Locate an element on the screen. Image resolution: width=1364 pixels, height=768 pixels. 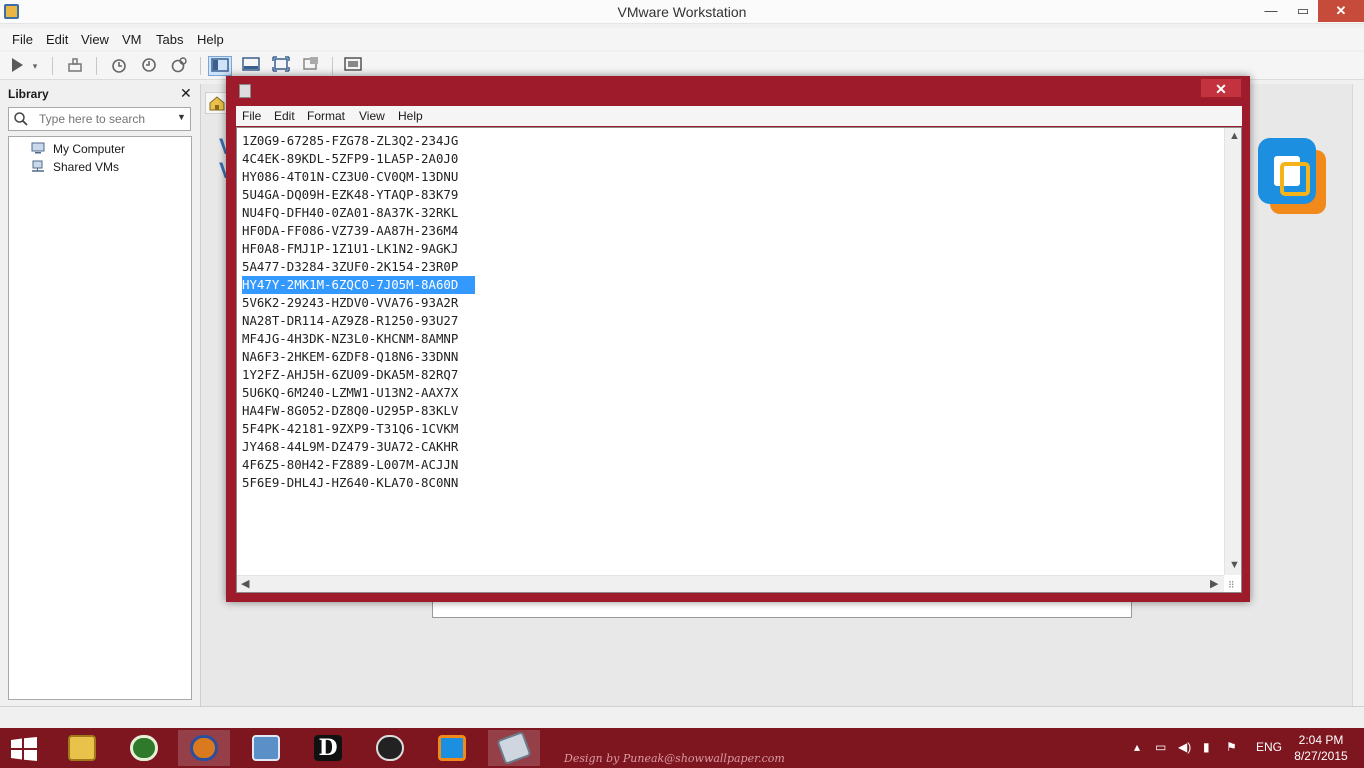
text-line: 4C4EK-89KDL-5ZFP9-1LA5P-2A0J0 is located at coordinates (358, 159).